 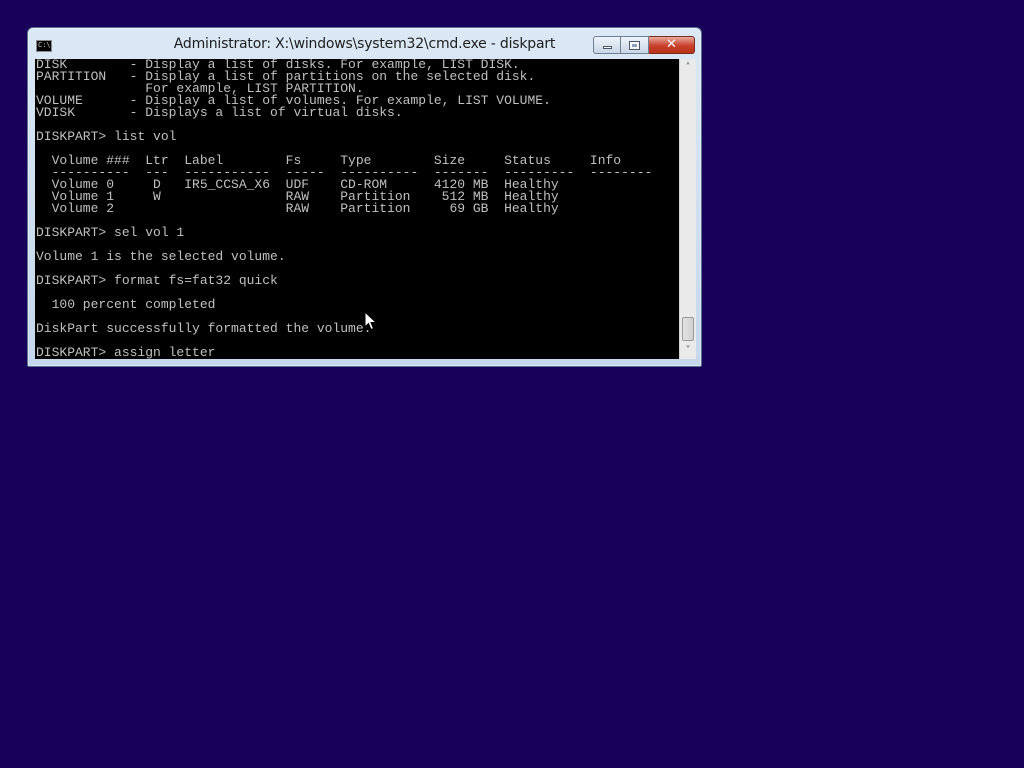 I want to click on mouse-pointer-icon, so click(x=371, y=321).